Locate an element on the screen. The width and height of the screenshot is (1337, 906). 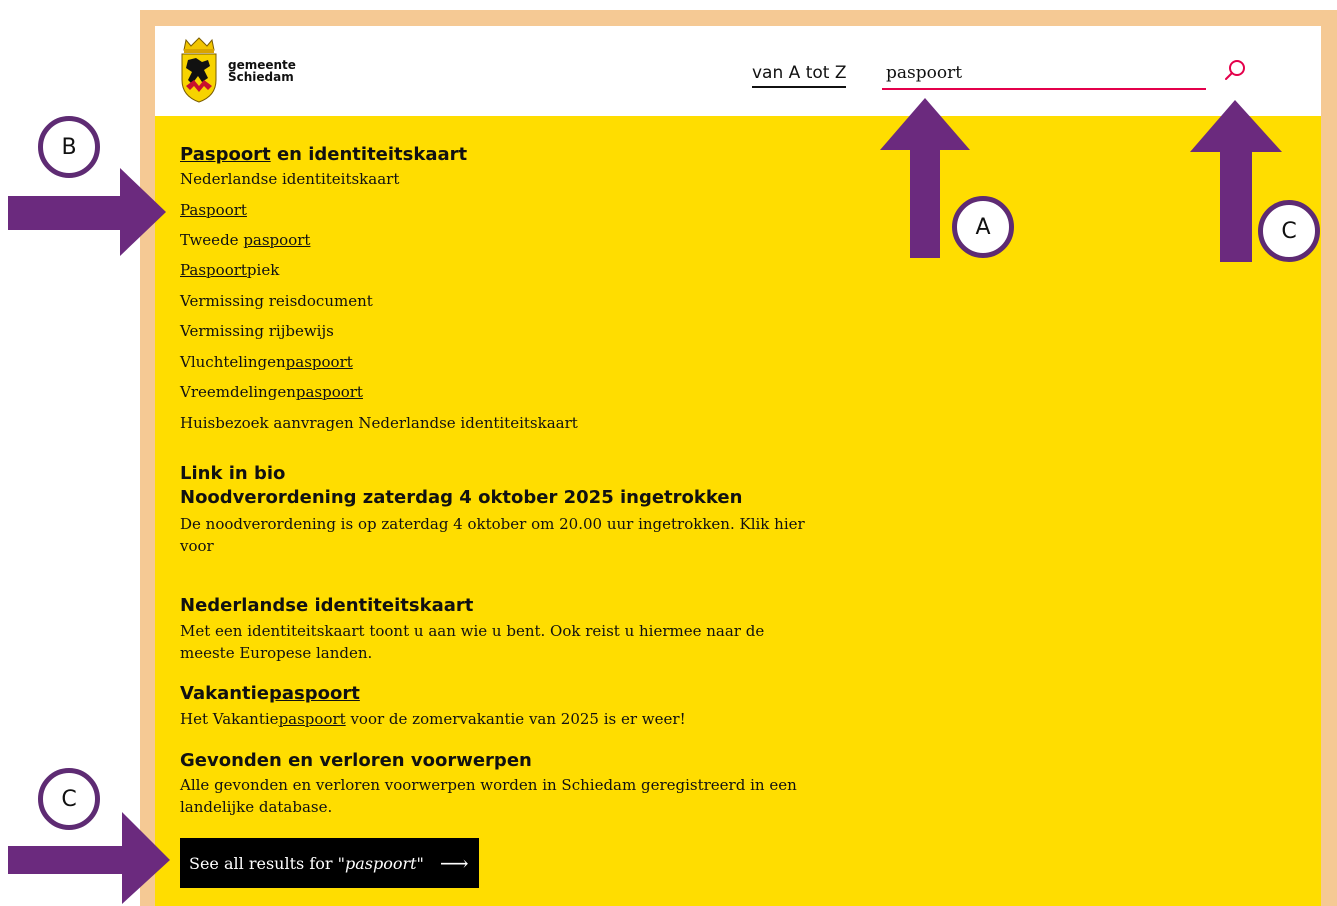
annotation-arrow-left-bottom is located at coordinates (89, 858).